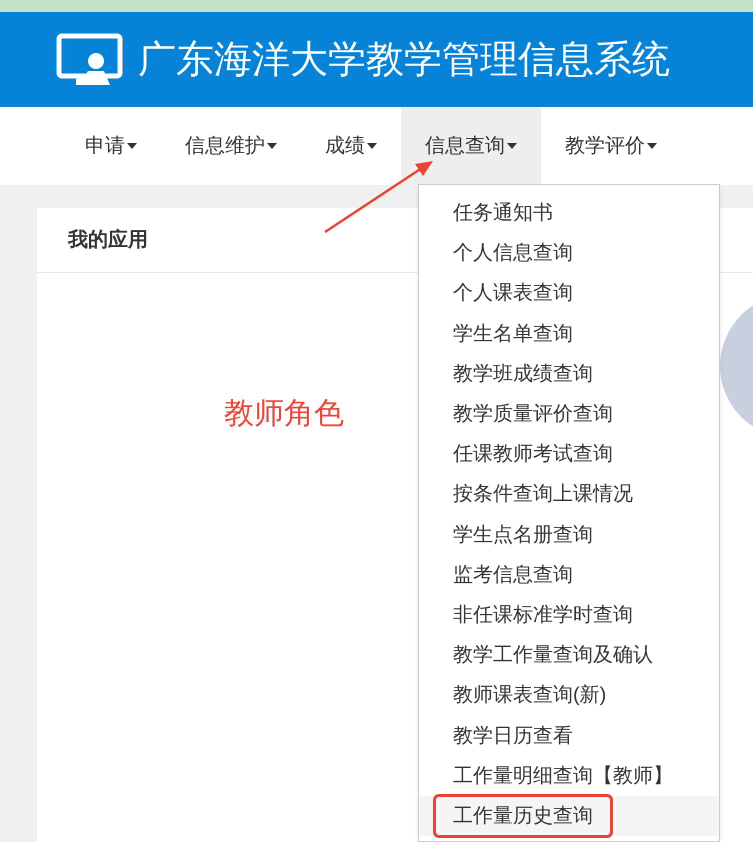 Image resolution: width=753 pixels, height=842 pixels. I want to click on nav-tab: 信息维护, so click(231, 146).